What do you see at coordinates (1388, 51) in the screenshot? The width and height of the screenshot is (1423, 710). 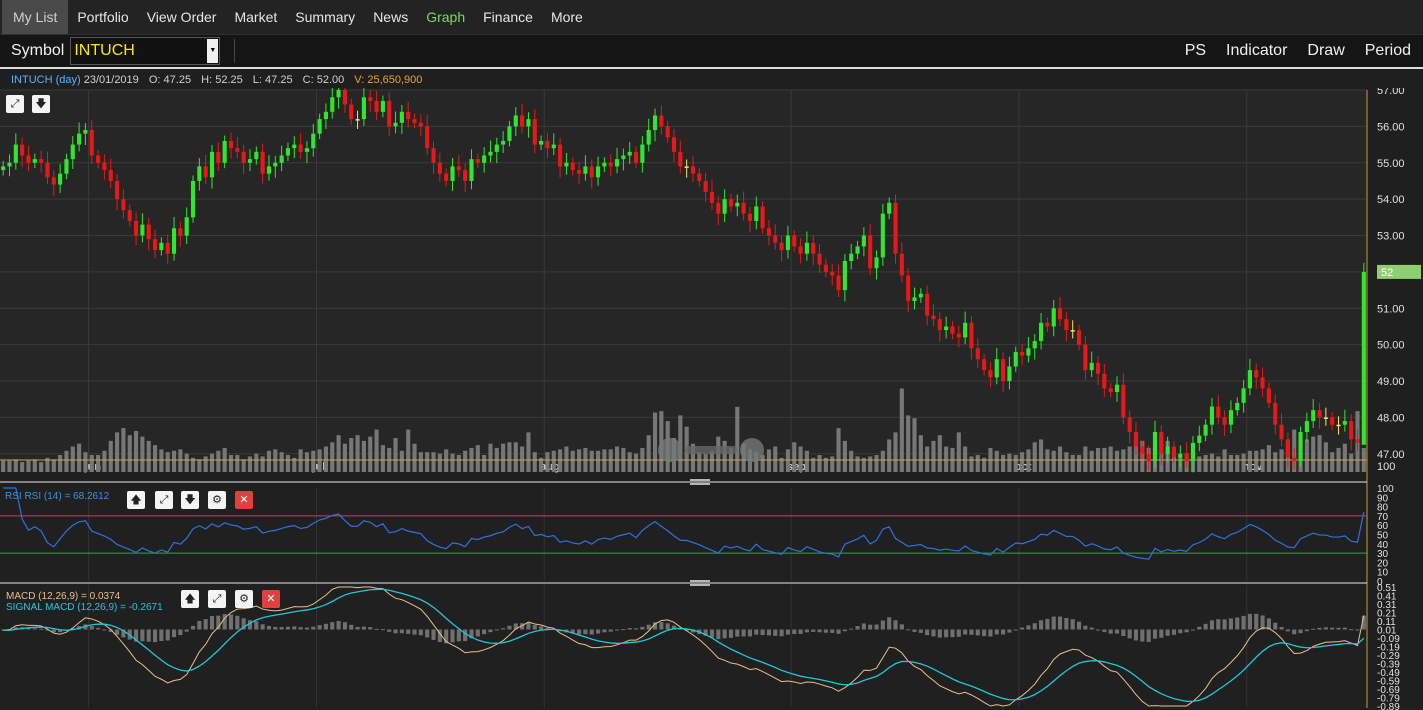 I see `period-button: Period` at bounding box center [1388, 51].